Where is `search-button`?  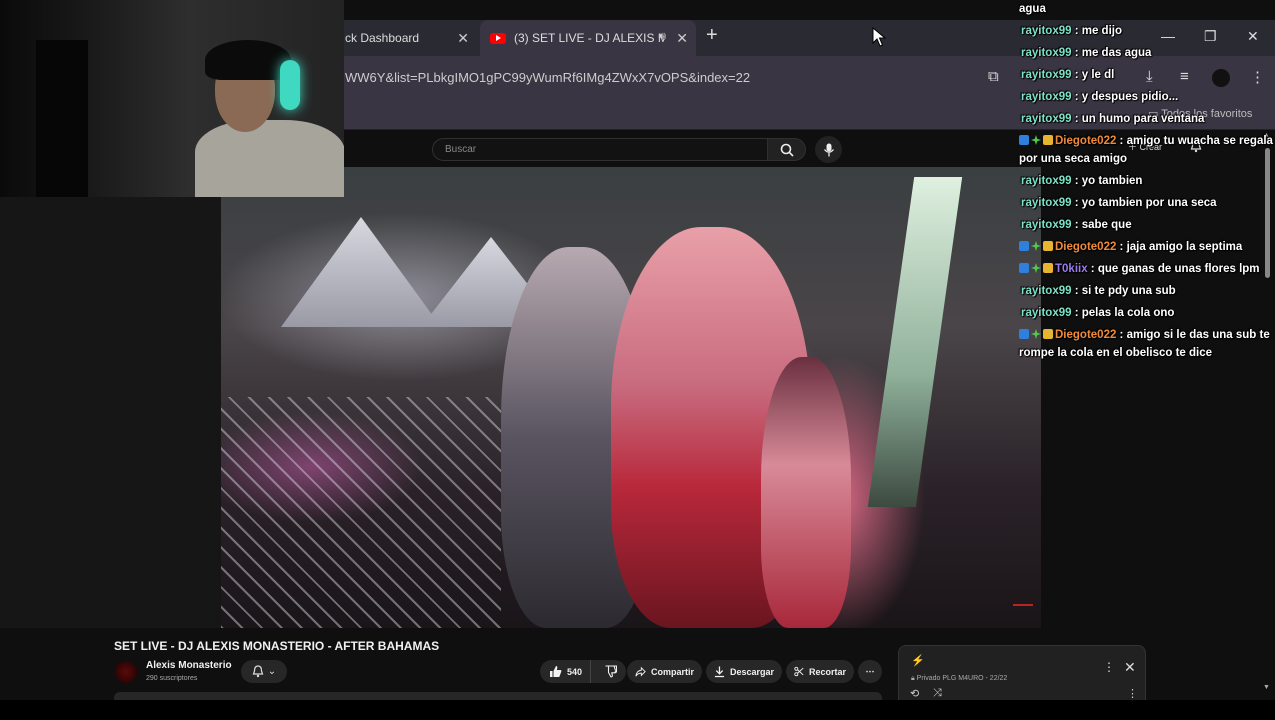 search-button is located at coordinates (786, 149).